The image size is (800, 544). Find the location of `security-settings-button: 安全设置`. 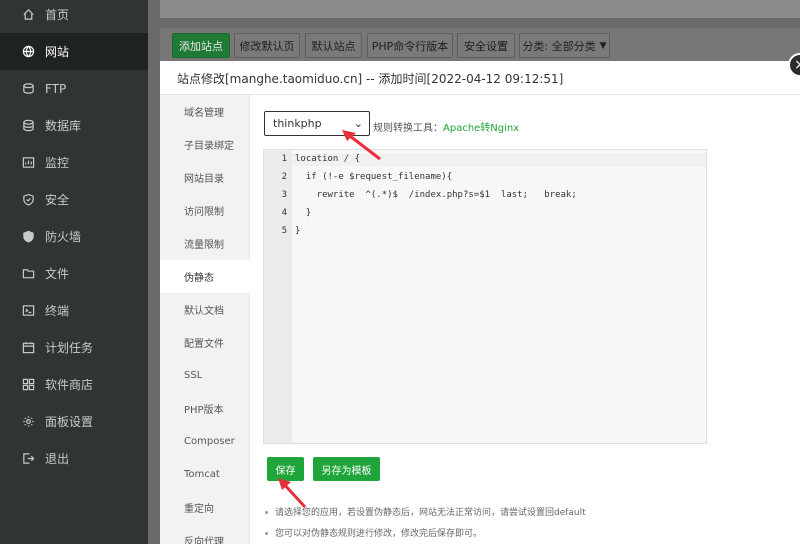

security-settings-button: 安全设置 is located at coordinates (486, 45).